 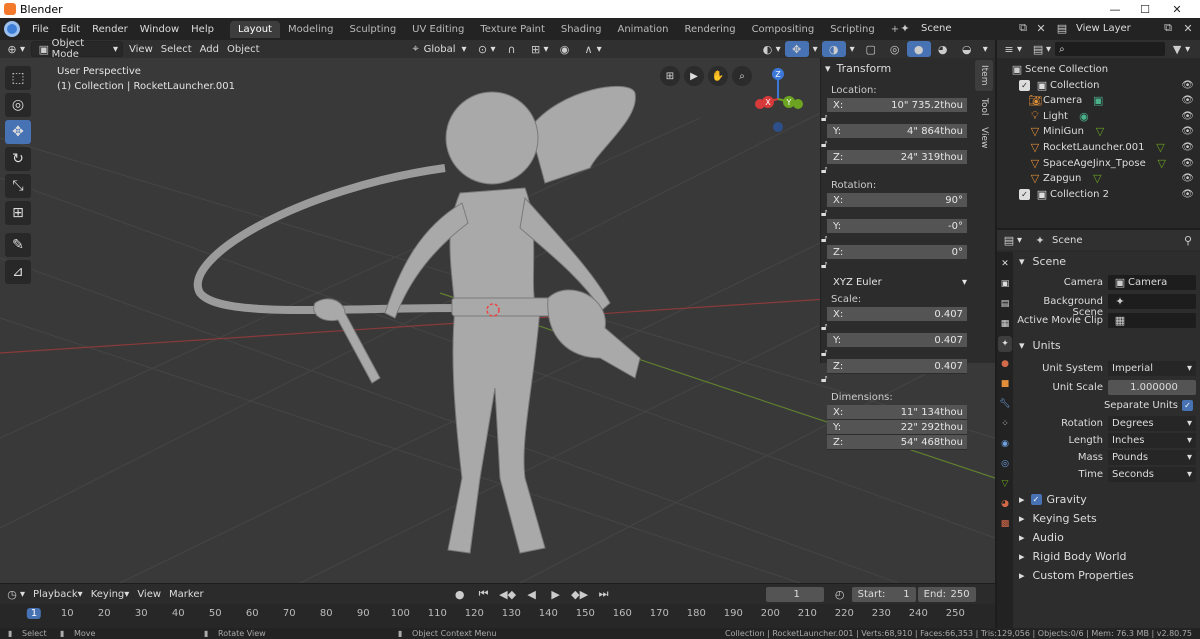 What do you see at coordinates (512, 29) in the screenshot?
I see `tab-texture-paint: Texture Paint` at bounding box center [512, 29].